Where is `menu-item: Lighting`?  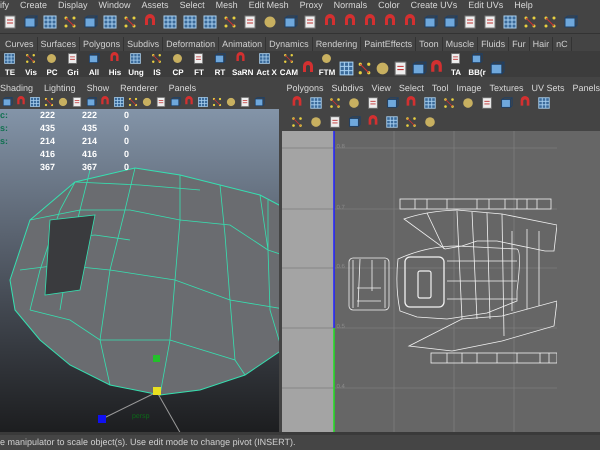
menu-item: Lighting is located at coordinates (60, 88).